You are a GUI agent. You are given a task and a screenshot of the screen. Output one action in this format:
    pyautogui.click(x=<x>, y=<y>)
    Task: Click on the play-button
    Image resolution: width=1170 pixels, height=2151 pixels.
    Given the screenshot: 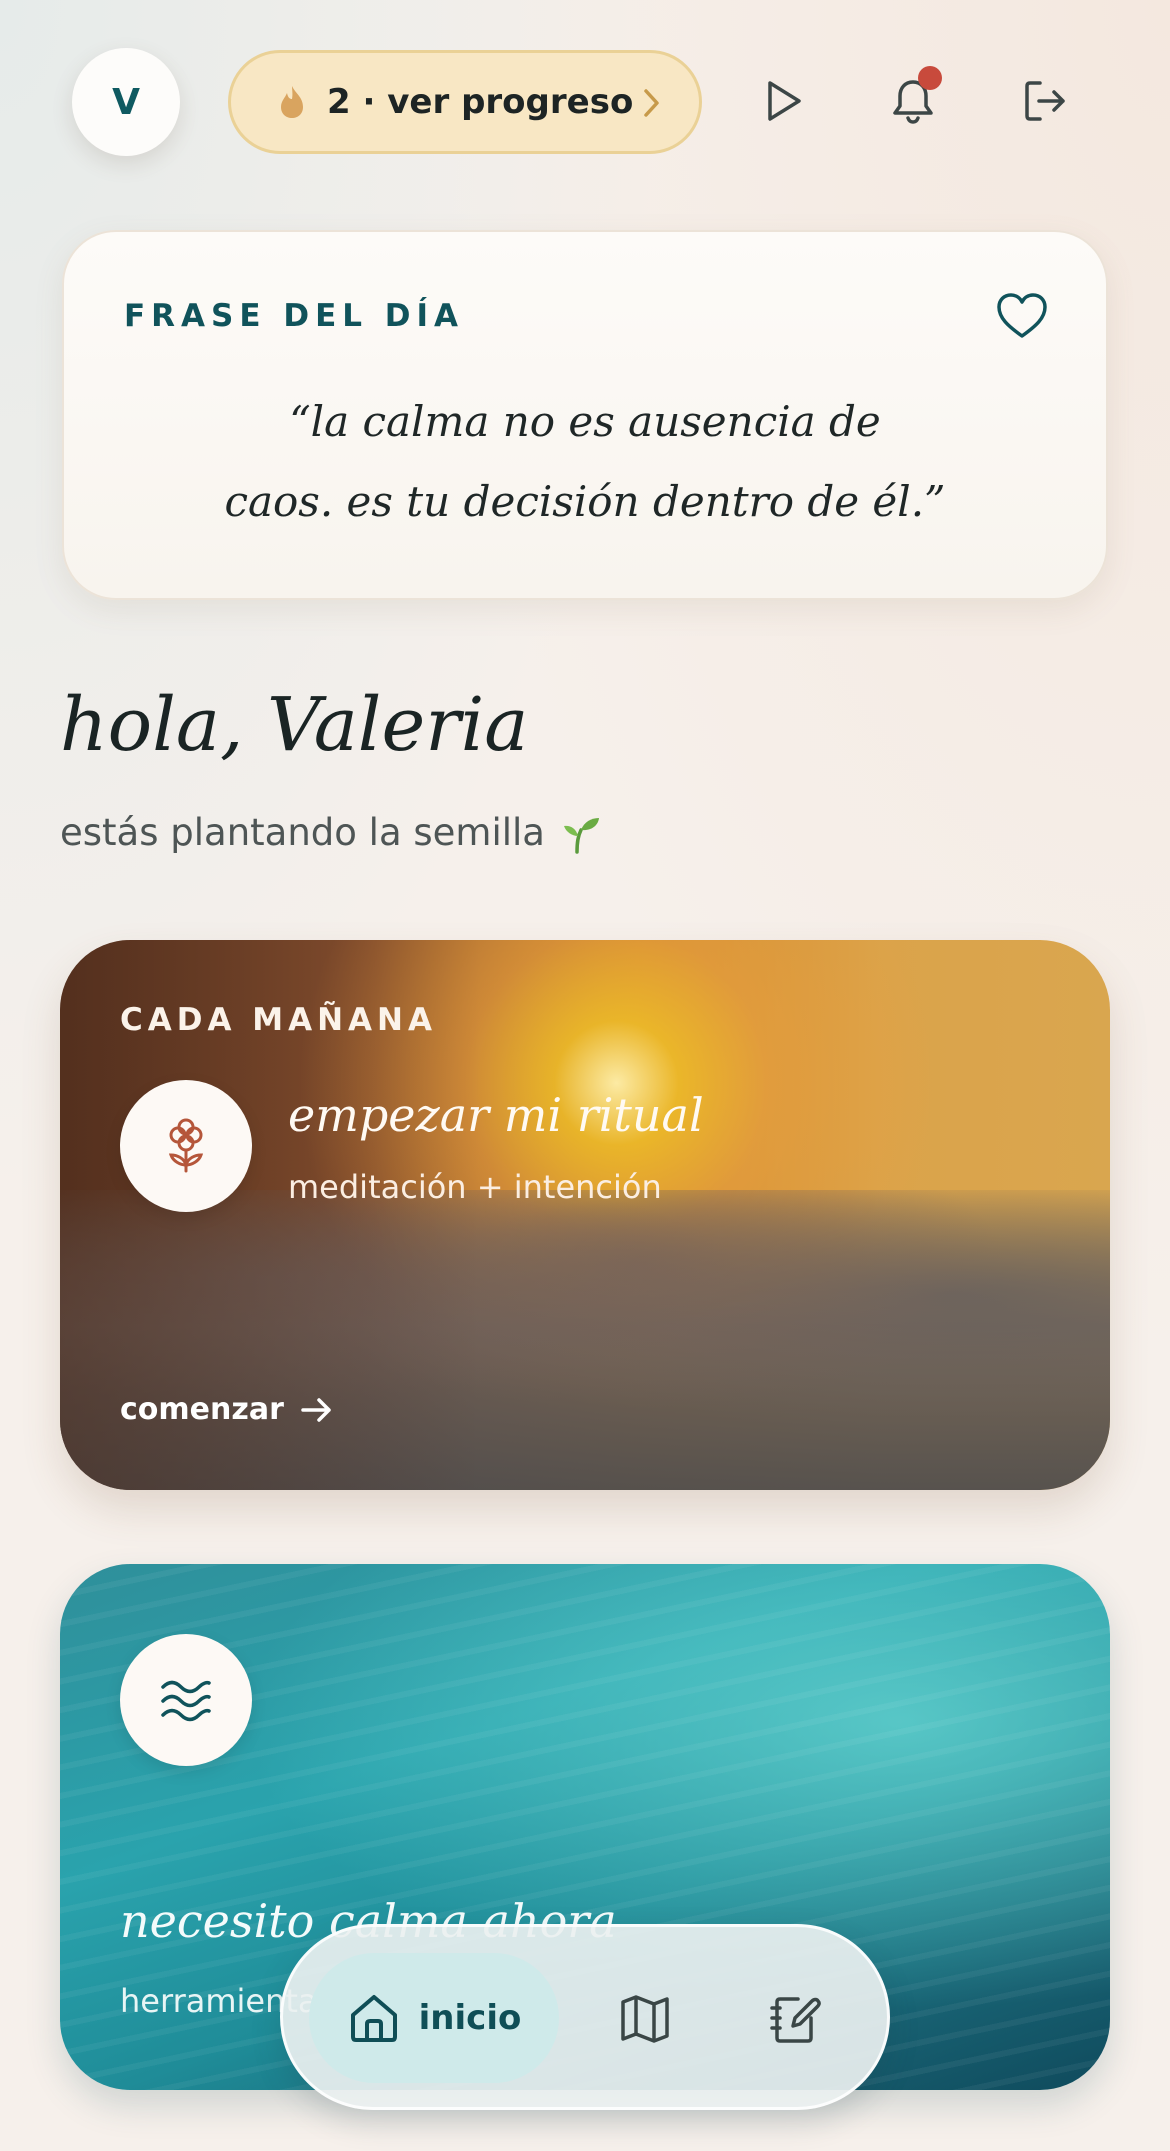 What is the action you would take?
    pyautogui.click(x=783, y=101)
    